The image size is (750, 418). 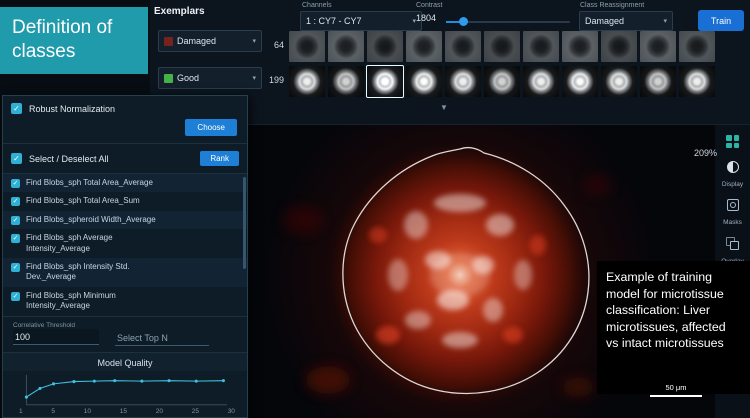 I want to click on class-selector-good: Good ▾, so click(x=210, y=78).